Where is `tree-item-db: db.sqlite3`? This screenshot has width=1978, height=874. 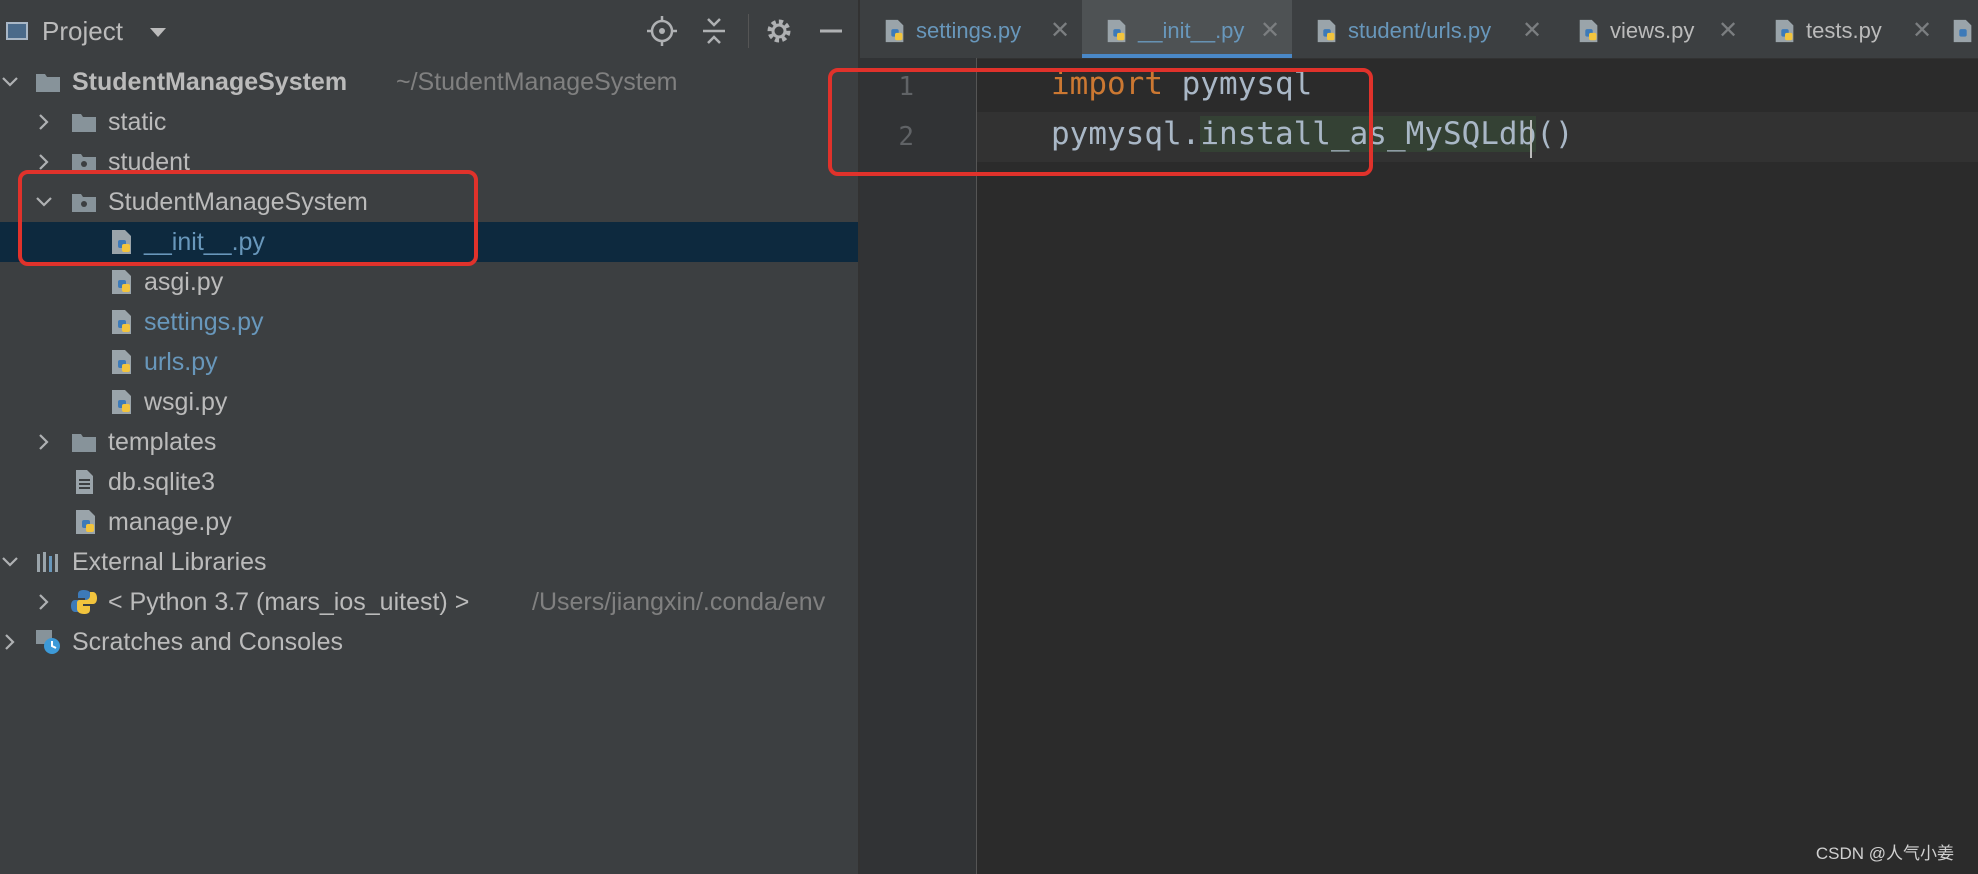 tree-item-db: db.sqlite3 is located at coordinates (429, 482).